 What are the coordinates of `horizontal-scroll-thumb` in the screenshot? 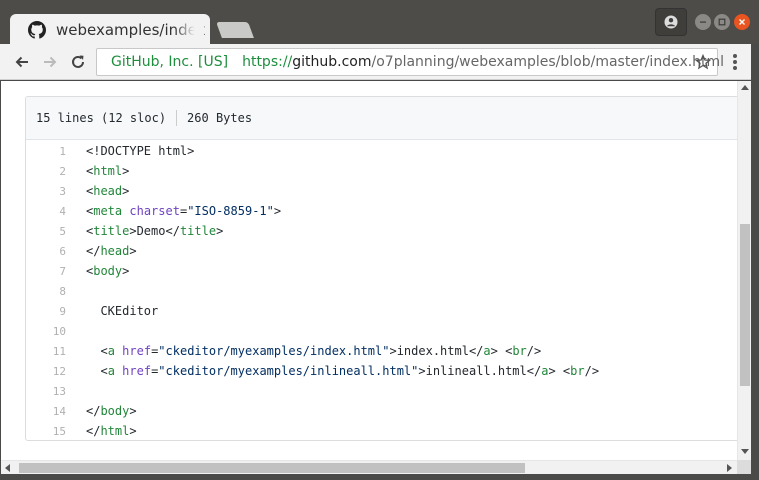 It's located at (272, 468).